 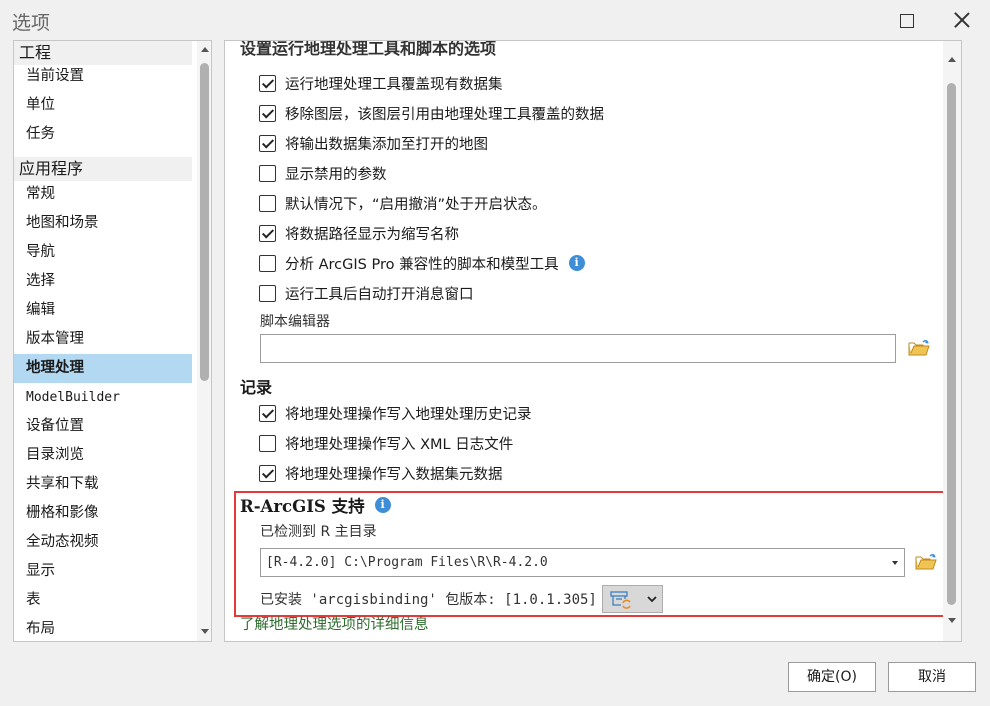 What do you see at coordinates (204, 222) in the screenshot?
I see `nav-scroll-thumb` at bounding box center [204, 222].